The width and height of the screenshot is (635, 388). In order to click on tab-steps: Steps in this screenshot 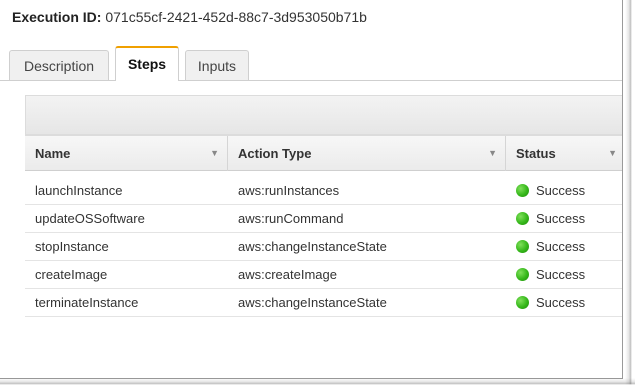, I will do `click(147, 63)`.